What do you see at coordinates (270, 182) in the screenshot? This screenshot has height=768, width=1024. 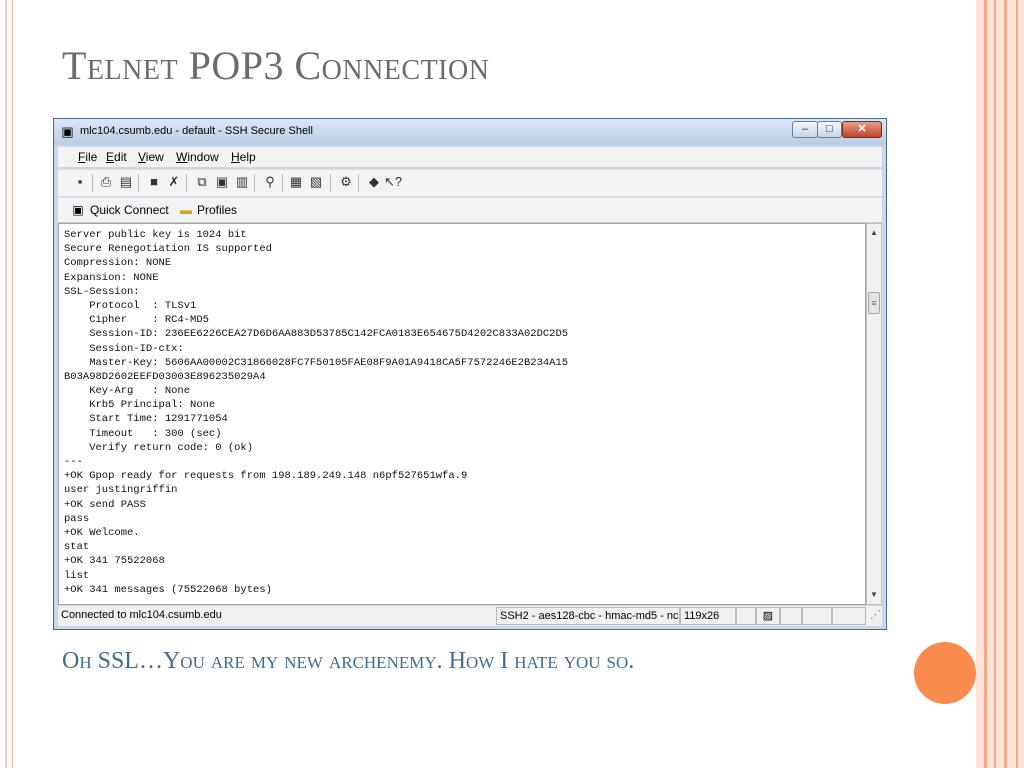 I see `find-icon: ⚲` at bounding box center [270, 182].